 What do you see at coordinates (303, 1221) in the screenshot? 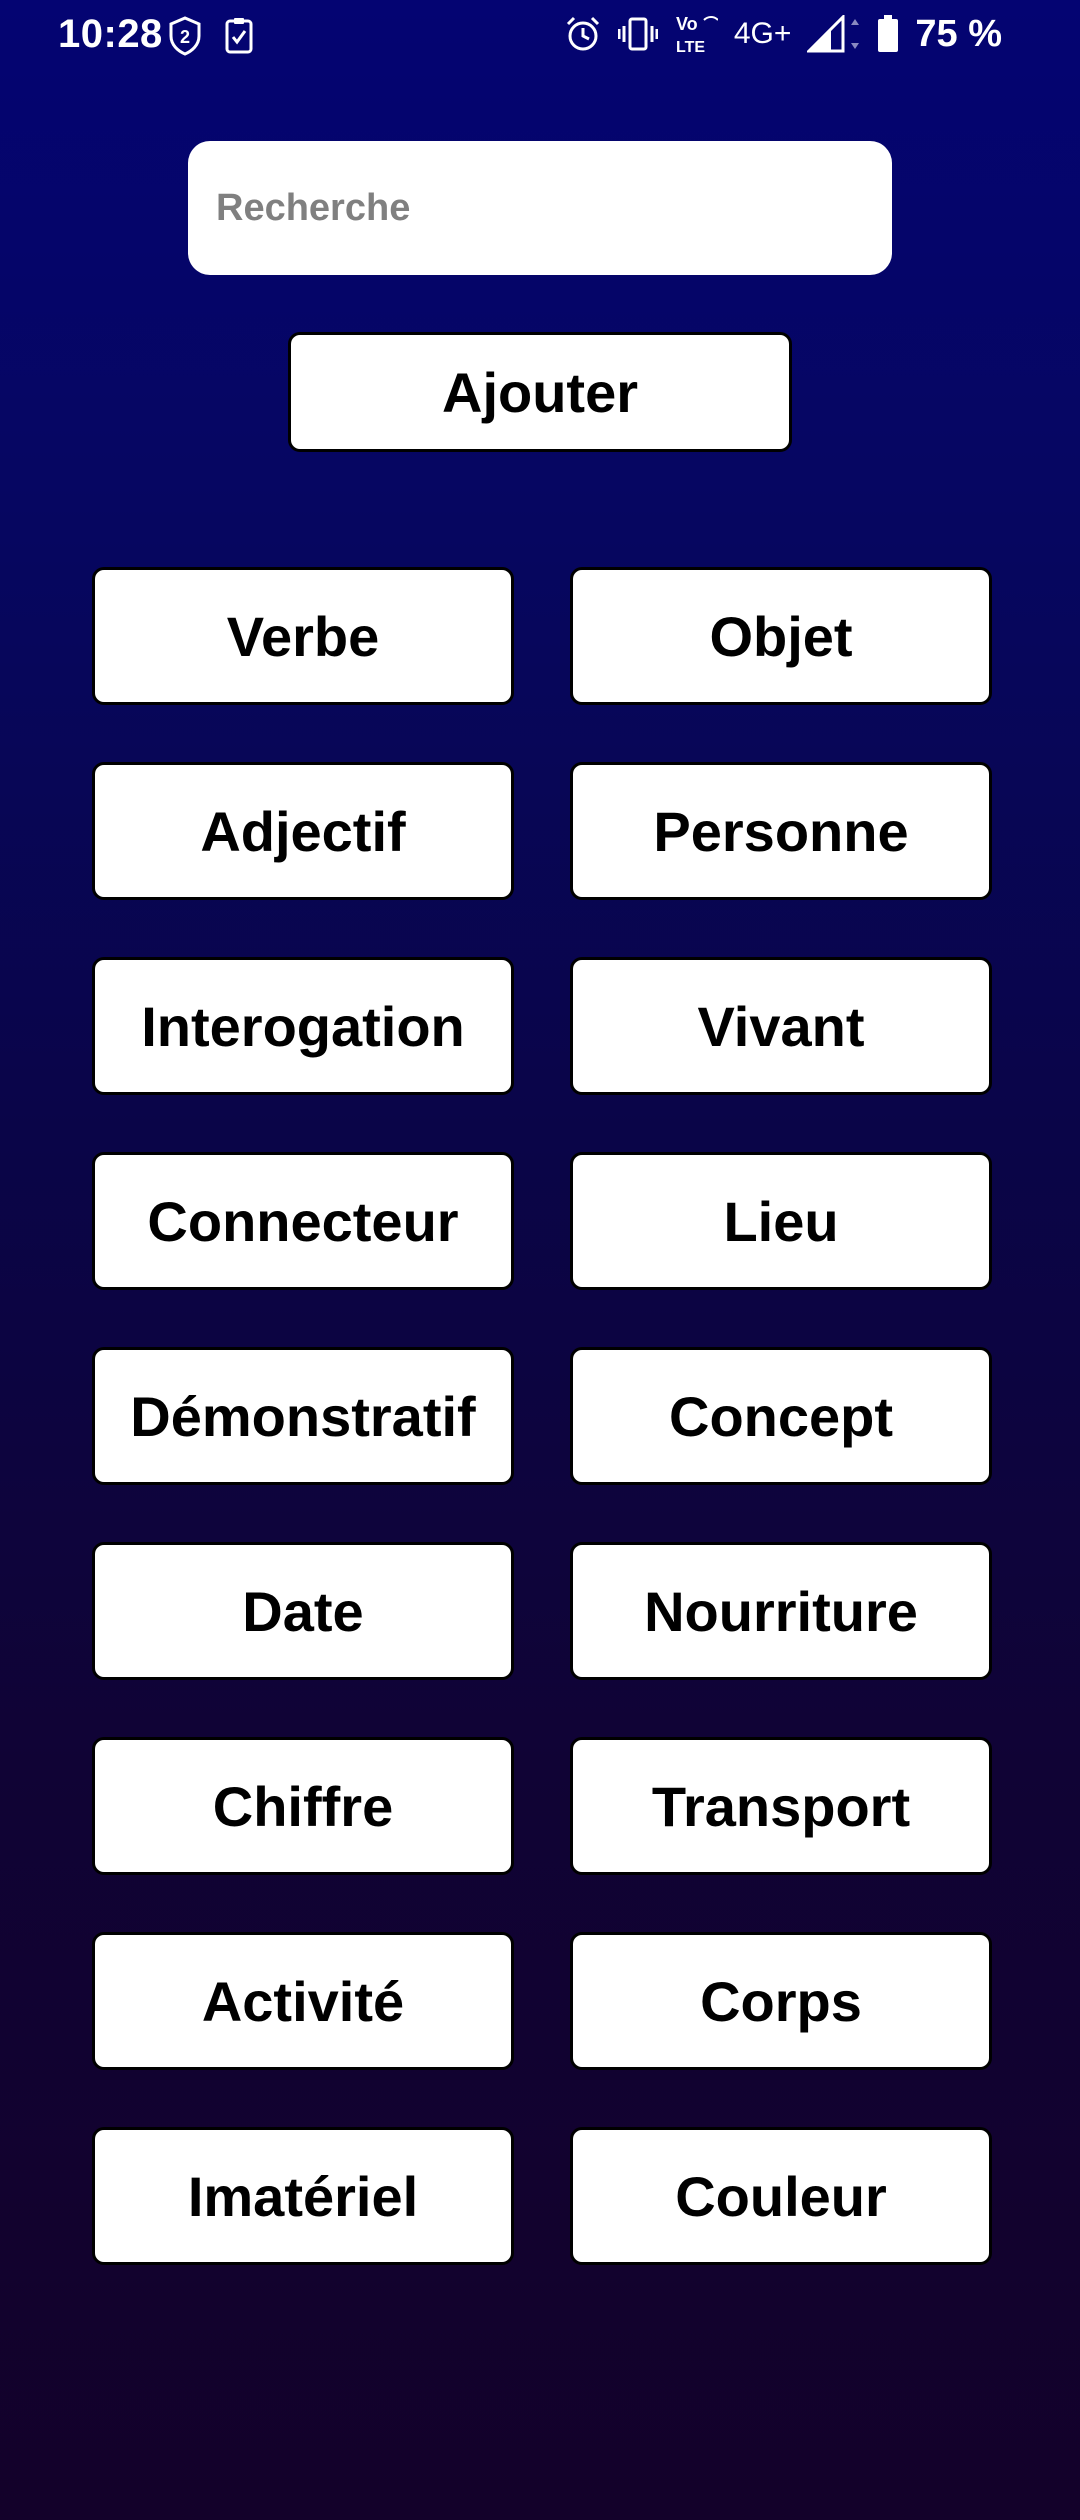
I see `category-button-connecteur: Connecteur` at bounding box center [303, 1221].